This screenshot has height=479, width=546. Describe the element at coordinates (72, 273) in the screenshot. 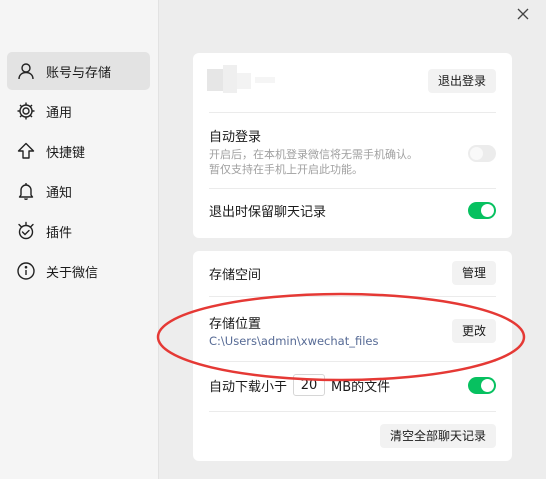

I see `sidebar-item-label: 关于微信` at that location.